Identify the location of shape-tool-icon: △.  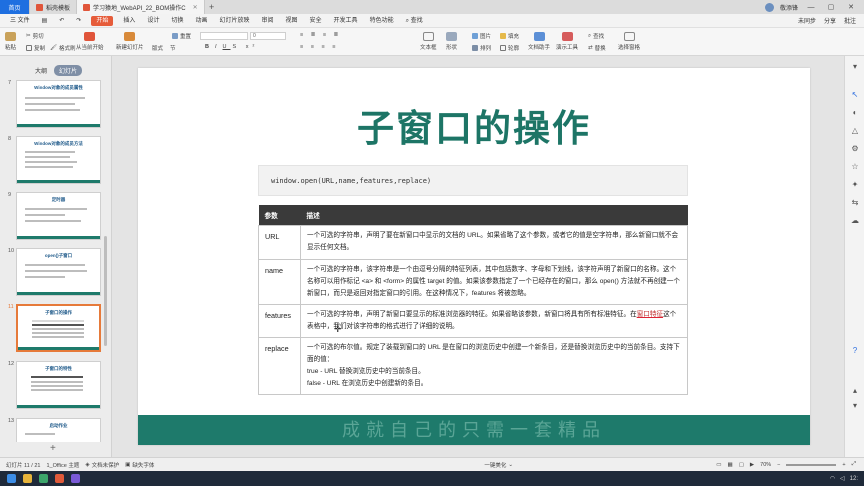
(855, 131).